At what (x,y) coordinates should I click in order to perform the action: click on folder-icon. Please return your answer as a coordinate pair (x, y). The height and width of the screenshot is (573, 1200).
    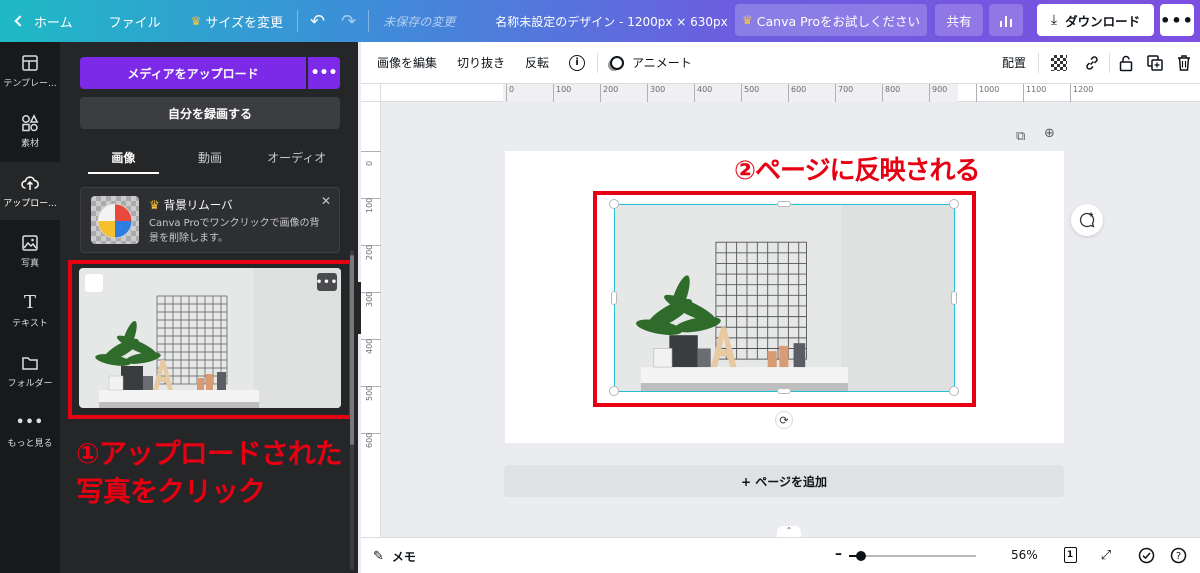
    Looking at the image, I should click on (30, 363).